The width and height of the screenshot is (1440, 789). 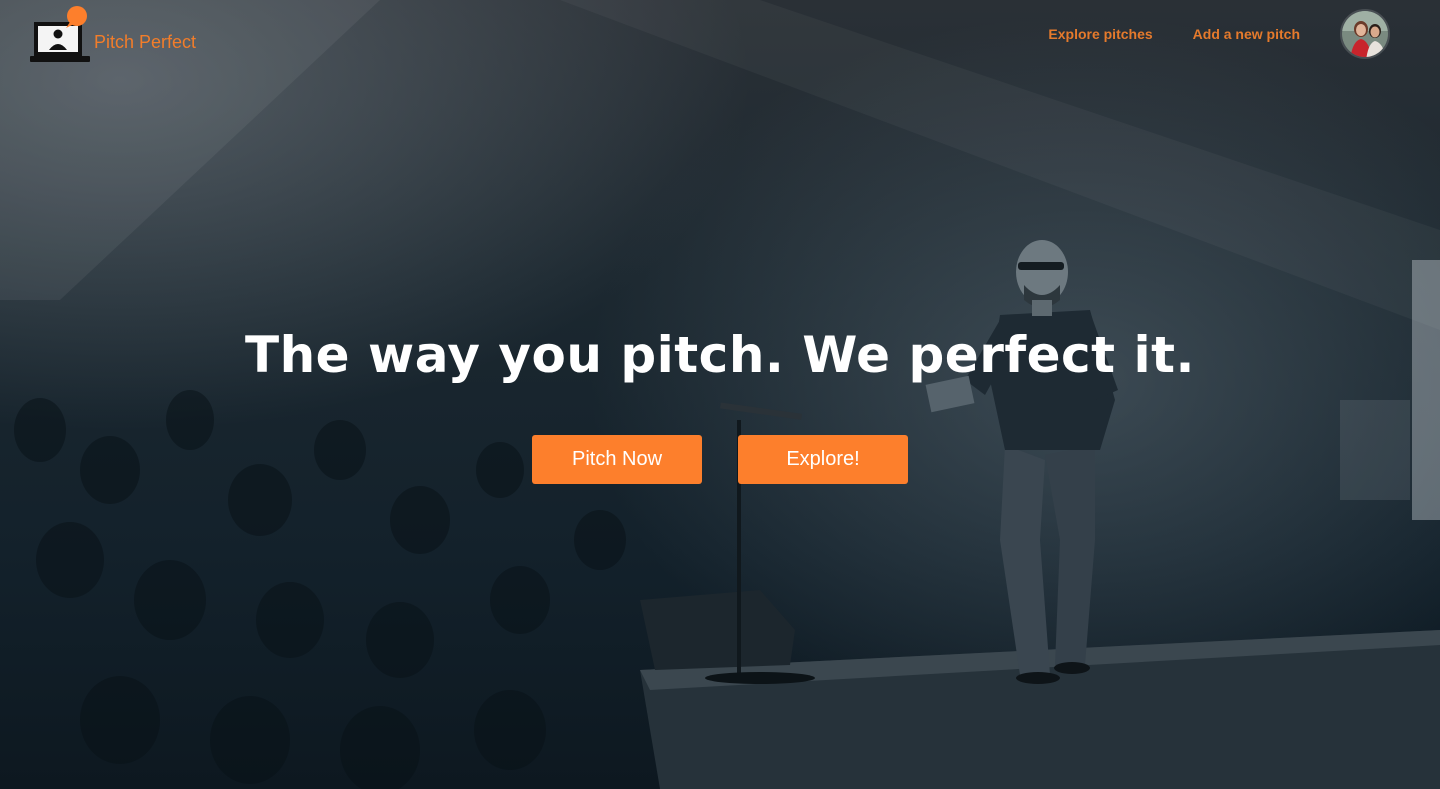 I want to click on home-logo-link: Pitch Perfect, so click(x=113, y=35).